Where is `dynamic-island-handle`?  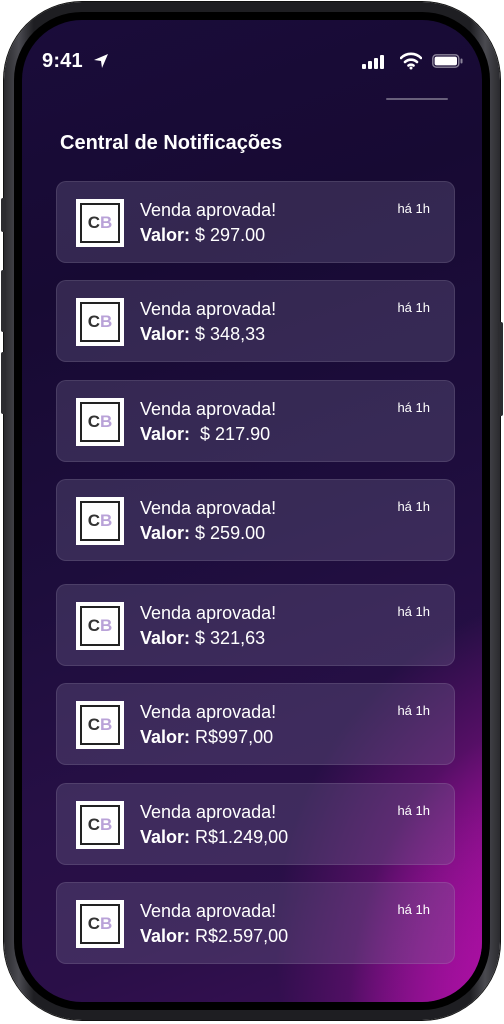
dynamic-island-handle is located at coordinates (417, 99).